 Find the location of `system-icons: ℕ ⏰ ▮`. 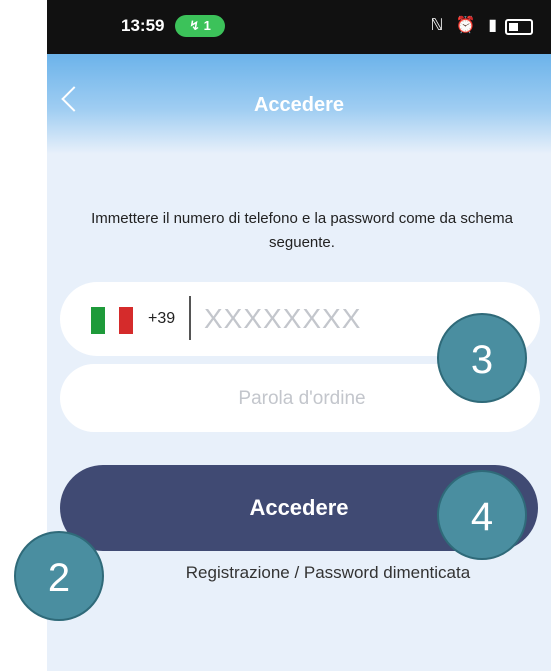

system-icons: ℕ ⏰ ▮ is located at coordinates (466, 25).